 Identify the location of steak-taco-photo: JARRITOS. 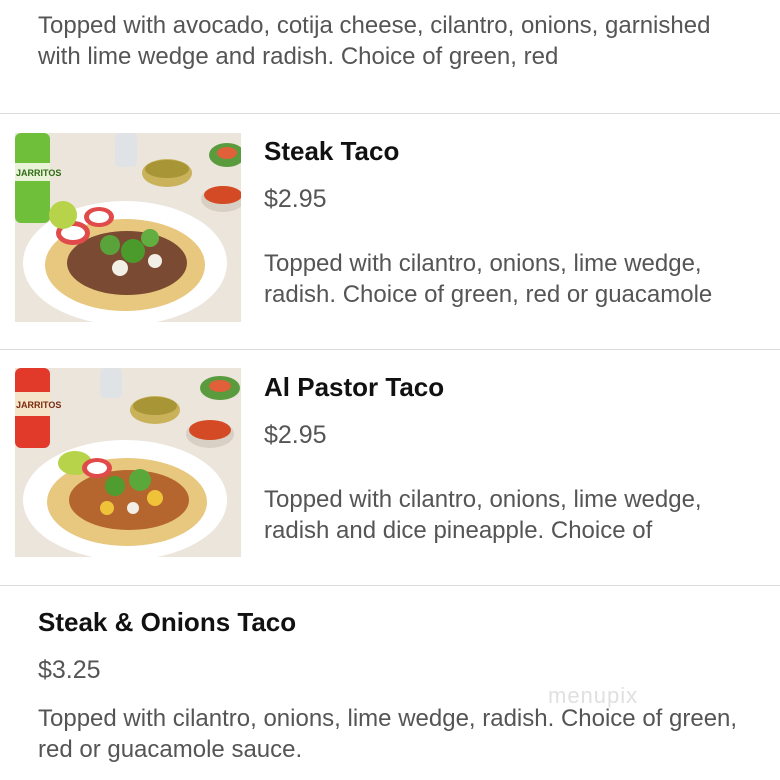
(128, 227).